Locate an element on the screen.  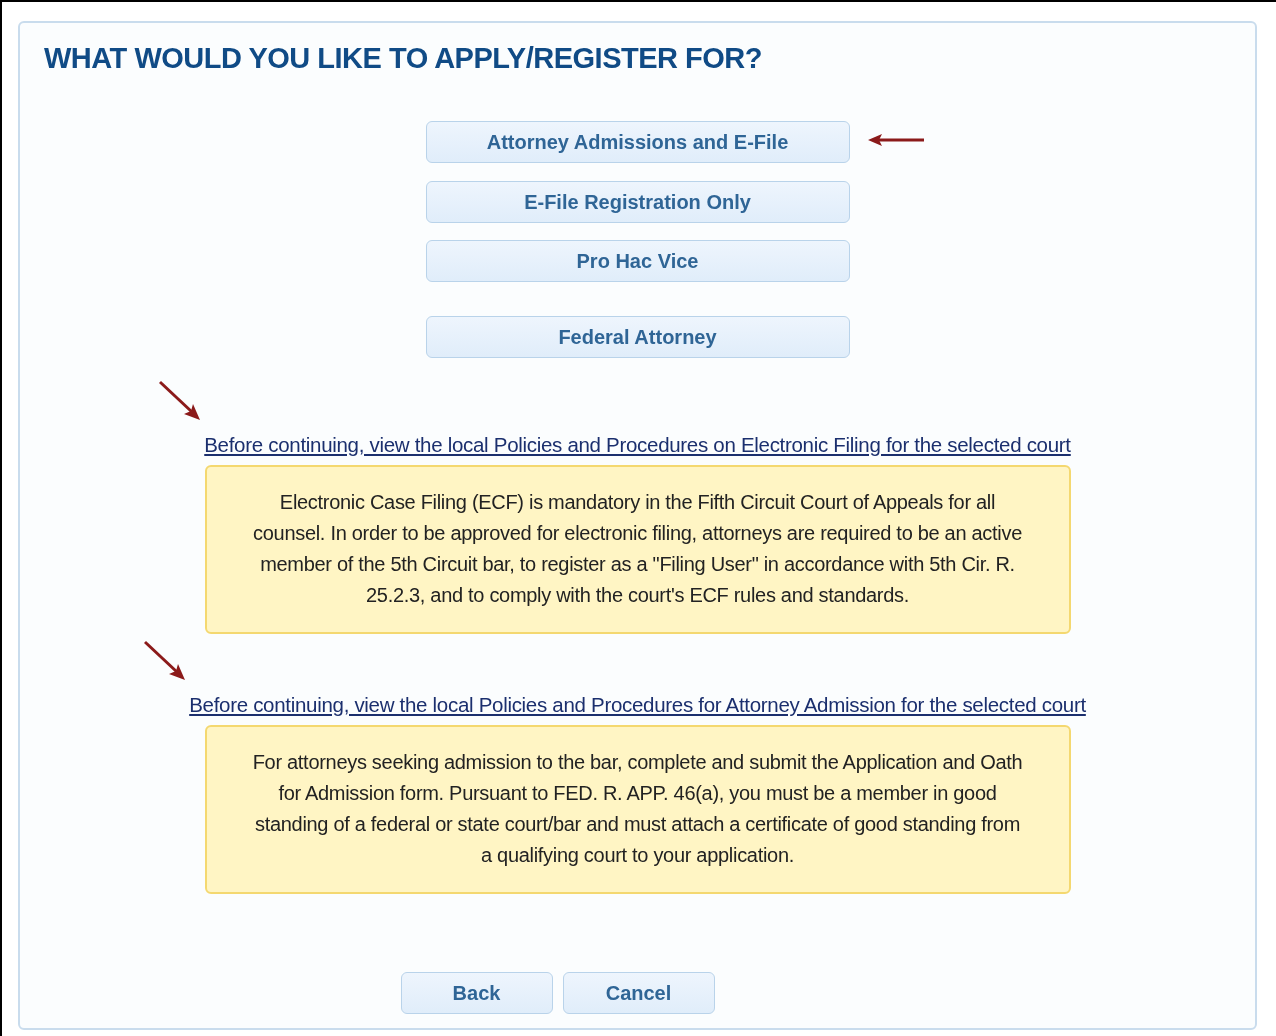
option-button: Pro Hac Vice is located at coordinates (637, 261).